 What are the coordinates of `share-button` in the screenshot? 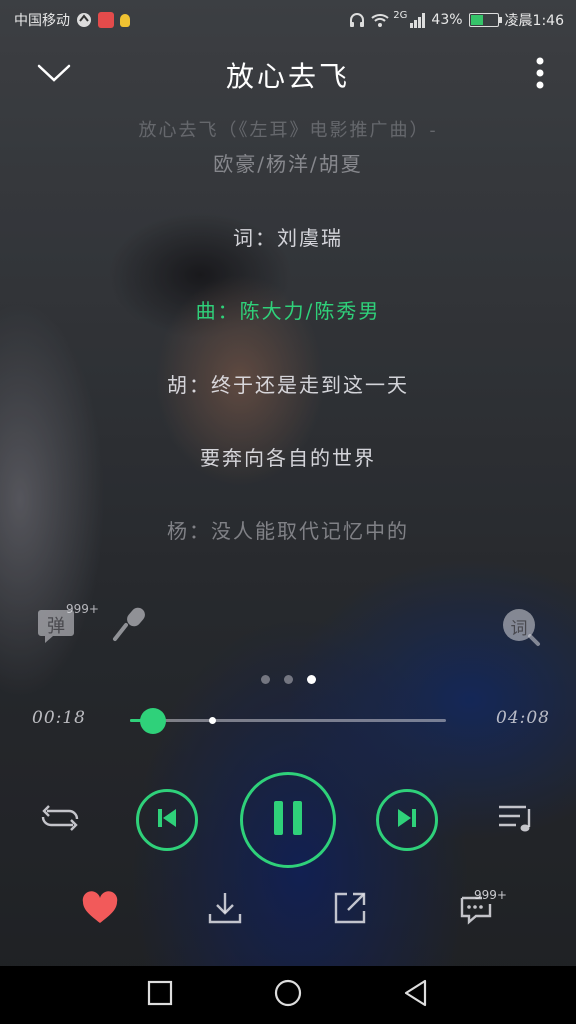 It's located at (350, 910).